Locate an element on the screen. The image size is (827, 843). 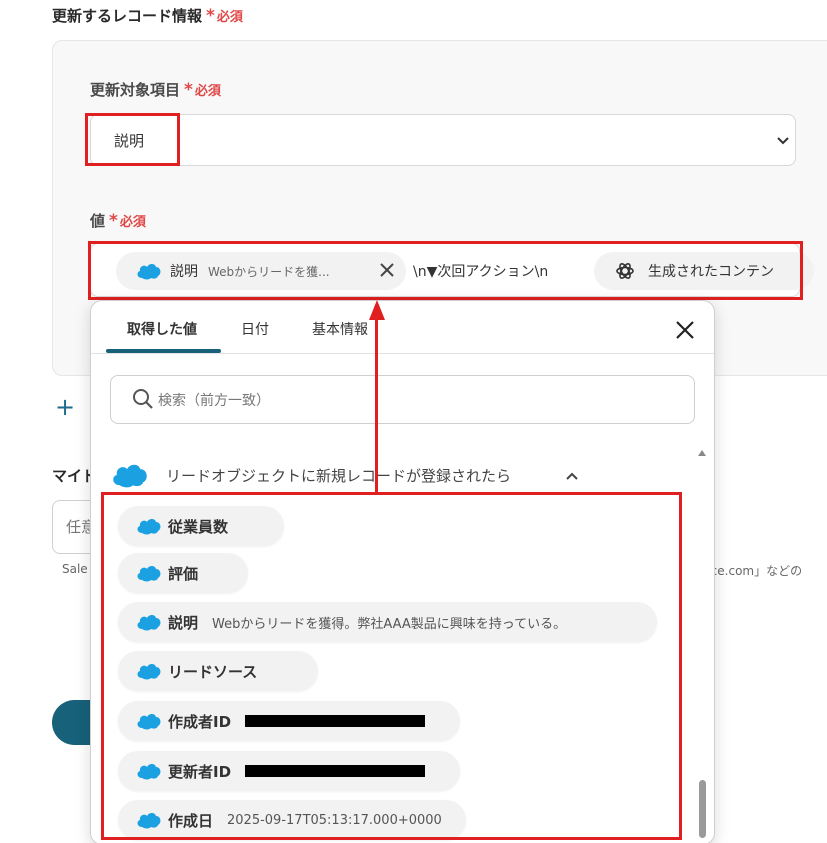
section-title: 更新するレコード情報 * 必須 is located at coordinates (147, 17).